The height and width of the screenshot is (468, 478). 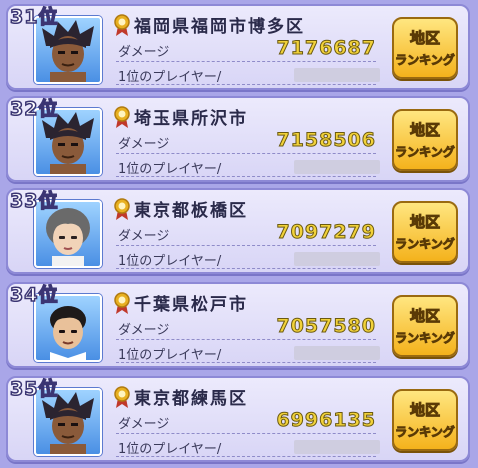 What do you see at coordinates (326, 420) in the screenshot?
I see `damage-value: 6996135` at bounding box center [326, 420].